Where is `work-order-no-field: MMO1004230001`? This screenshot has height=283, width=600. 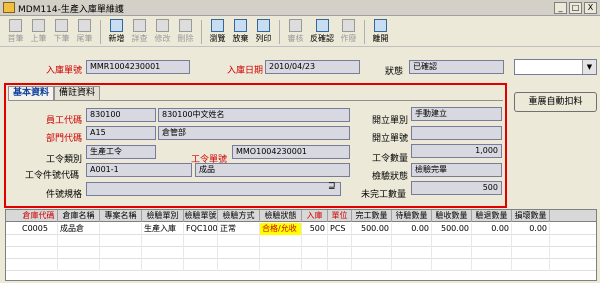 work-order-no-field: MMO1004230001 is located at coordinates (291, 152).